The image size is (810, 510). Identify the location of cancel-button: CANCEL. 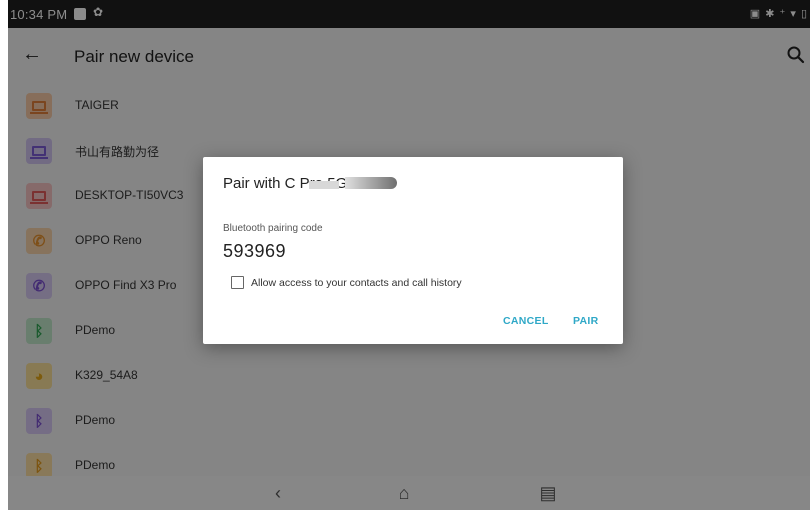
(526, 321).